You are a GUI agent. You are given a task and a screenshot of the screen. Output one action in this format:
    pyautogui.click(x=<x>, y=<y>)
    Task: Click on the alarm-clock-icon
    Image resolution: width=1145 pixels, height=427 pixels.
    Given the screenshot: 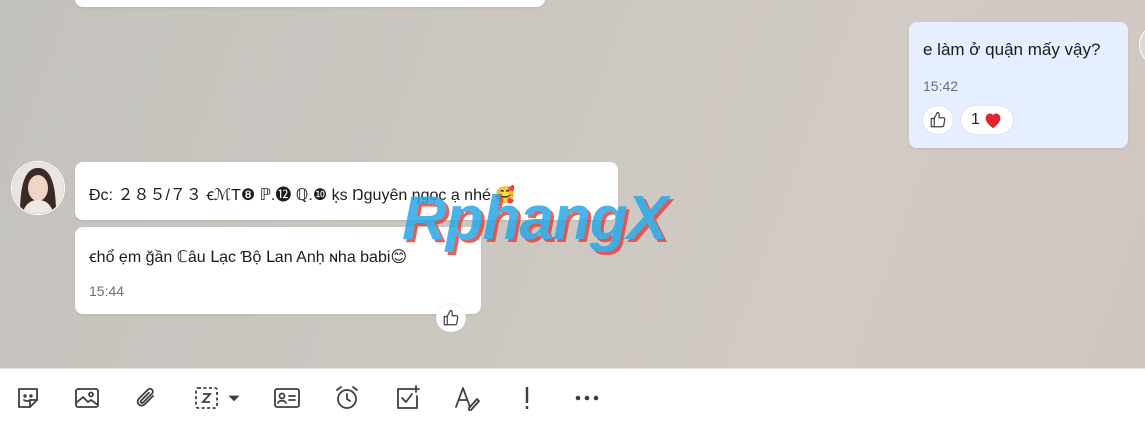 What is the action you would take?
    pyautogui.click(x=347, y=397)
    